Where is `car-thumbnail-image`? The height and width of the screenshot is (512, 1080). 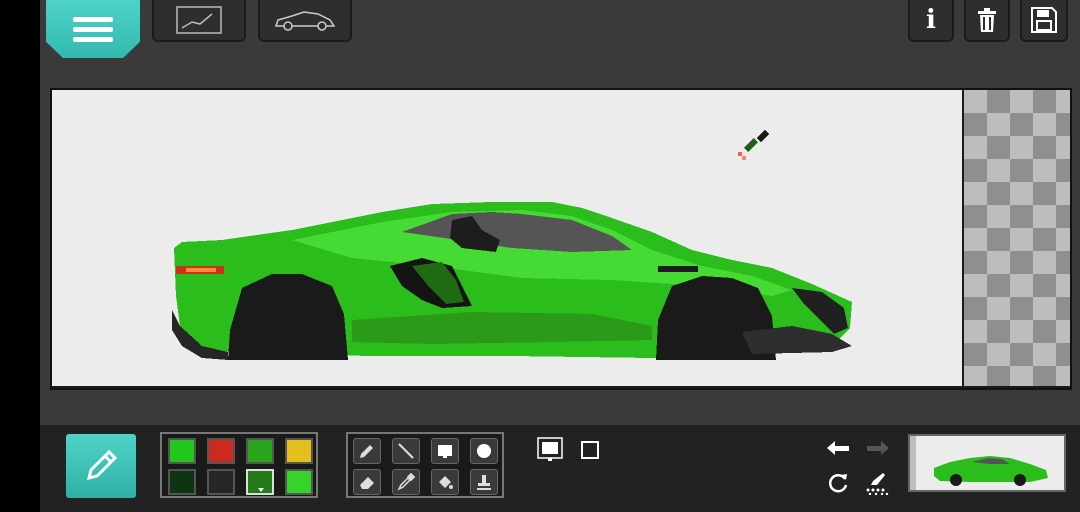
car-thumbnail-image is located at coordinates (979, 463).